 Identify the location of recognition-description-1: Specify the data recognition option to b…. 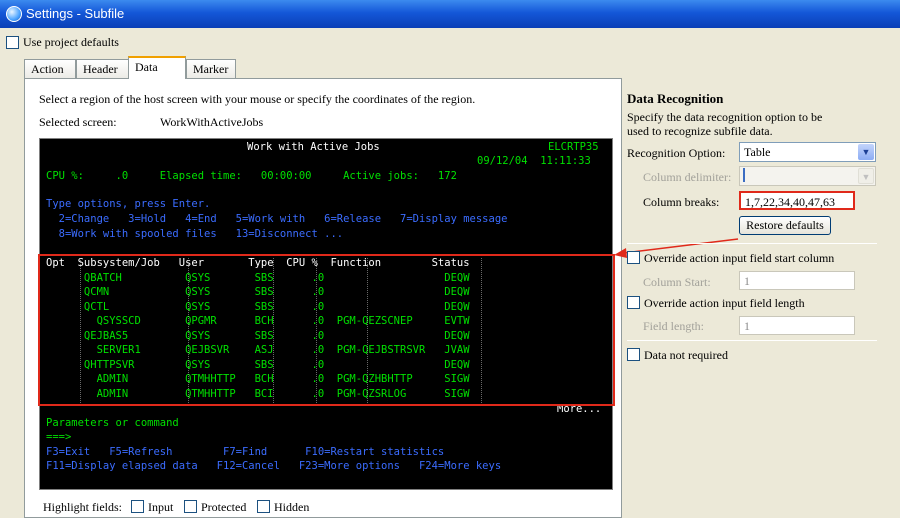
(725, 117).